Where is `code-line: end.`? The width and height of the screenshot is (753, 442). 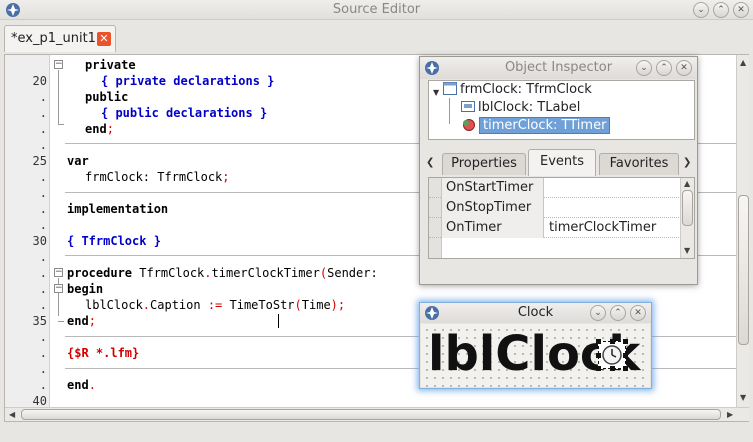 code-line: end. is located at coordinates (81, 385).